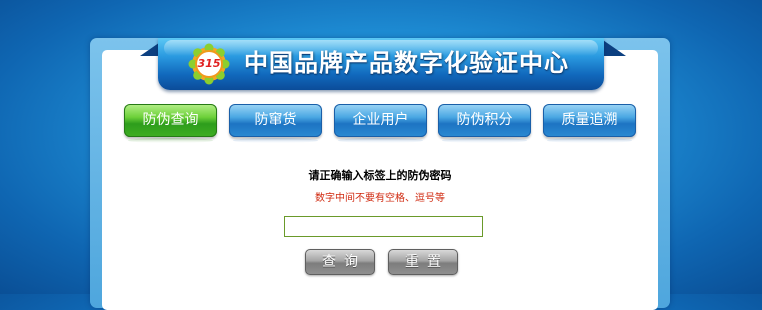  I want to click on logo-text: 315, so click(209, 63).